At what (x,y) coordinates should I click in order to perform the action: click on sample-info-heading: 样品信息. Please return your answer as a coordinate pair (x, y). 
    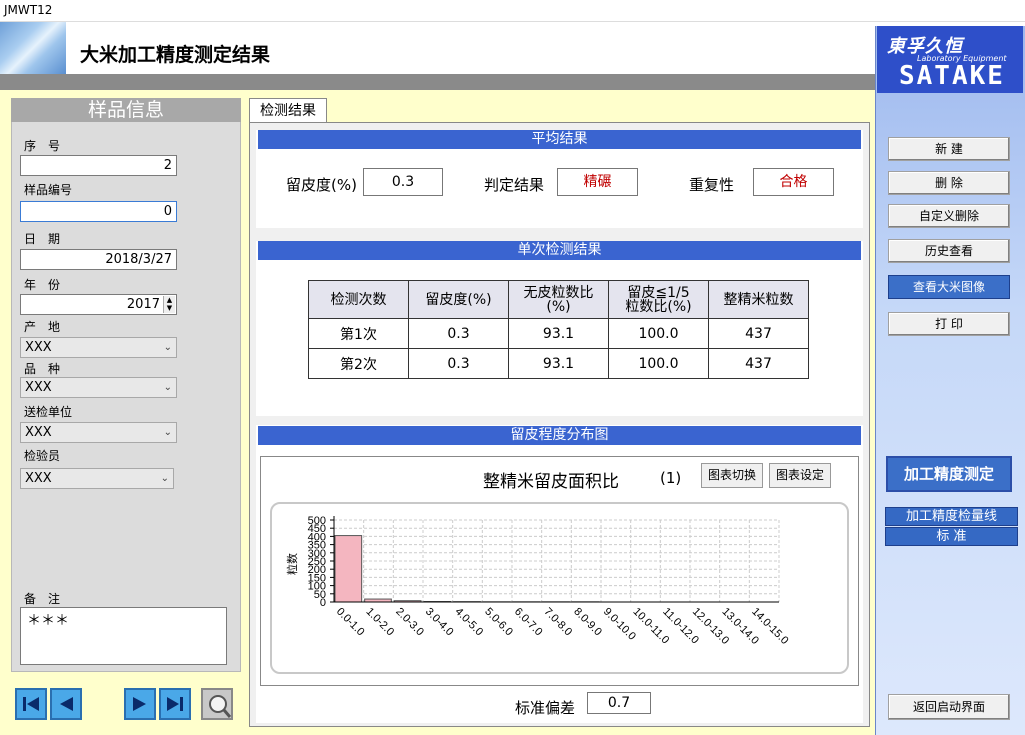
    Looking at the image, I should click on (126, 110).